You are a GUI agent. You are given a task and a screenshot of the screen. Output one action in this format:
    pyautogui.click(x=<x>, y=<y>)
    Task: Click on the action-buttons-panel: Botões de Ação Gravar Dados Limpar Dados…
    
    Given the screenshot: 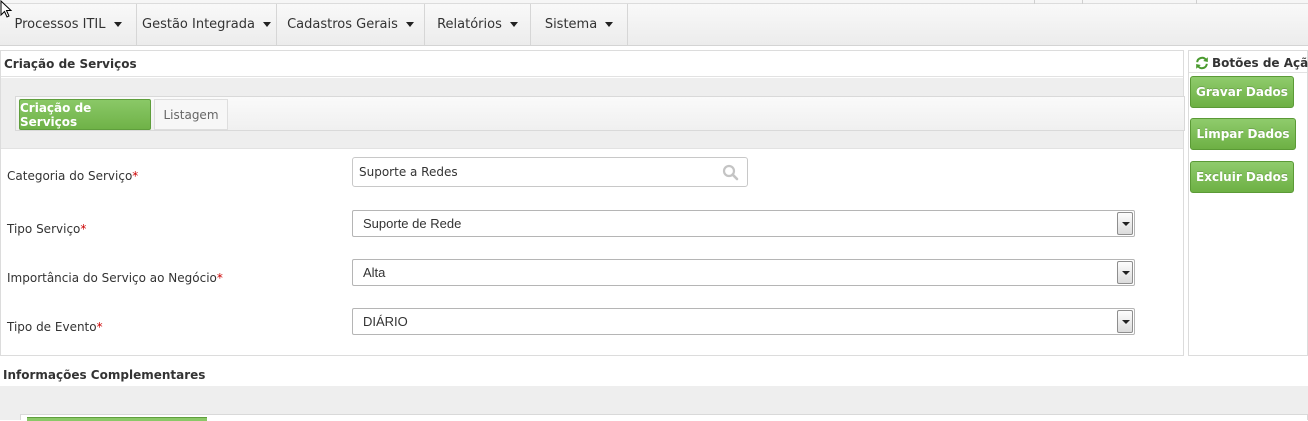 What is the action you would take?
    pyautogui.click(x=1248, y=203)
    